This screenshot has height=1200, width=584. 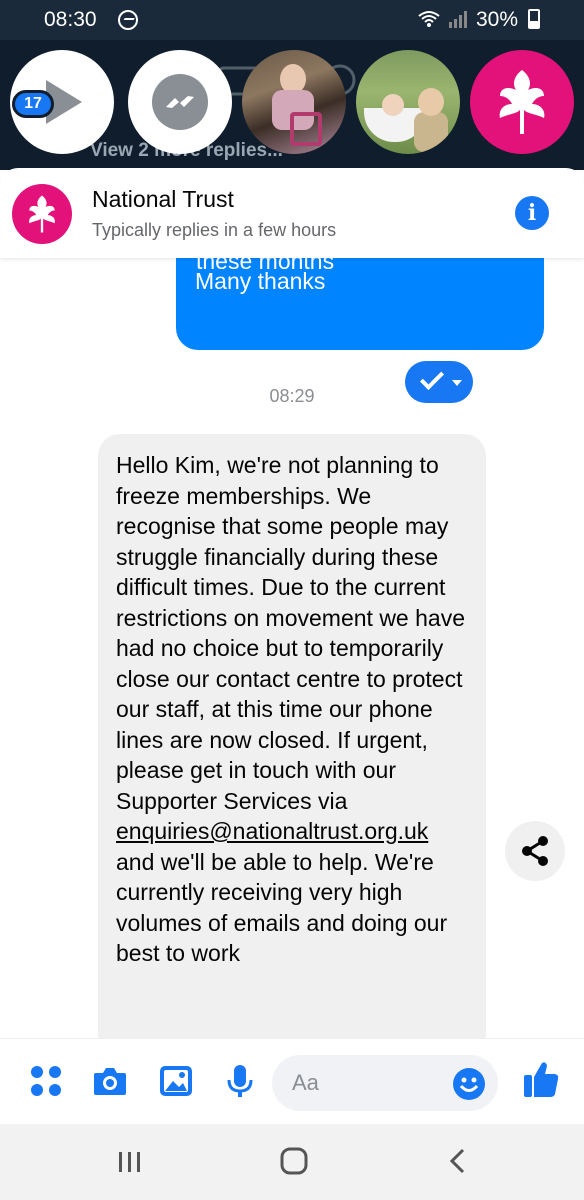 What do you see at coordinates (408, 102) in the screenshot?
I see `chat-head-photo-garden-bath` at bounding box center [408, 102].